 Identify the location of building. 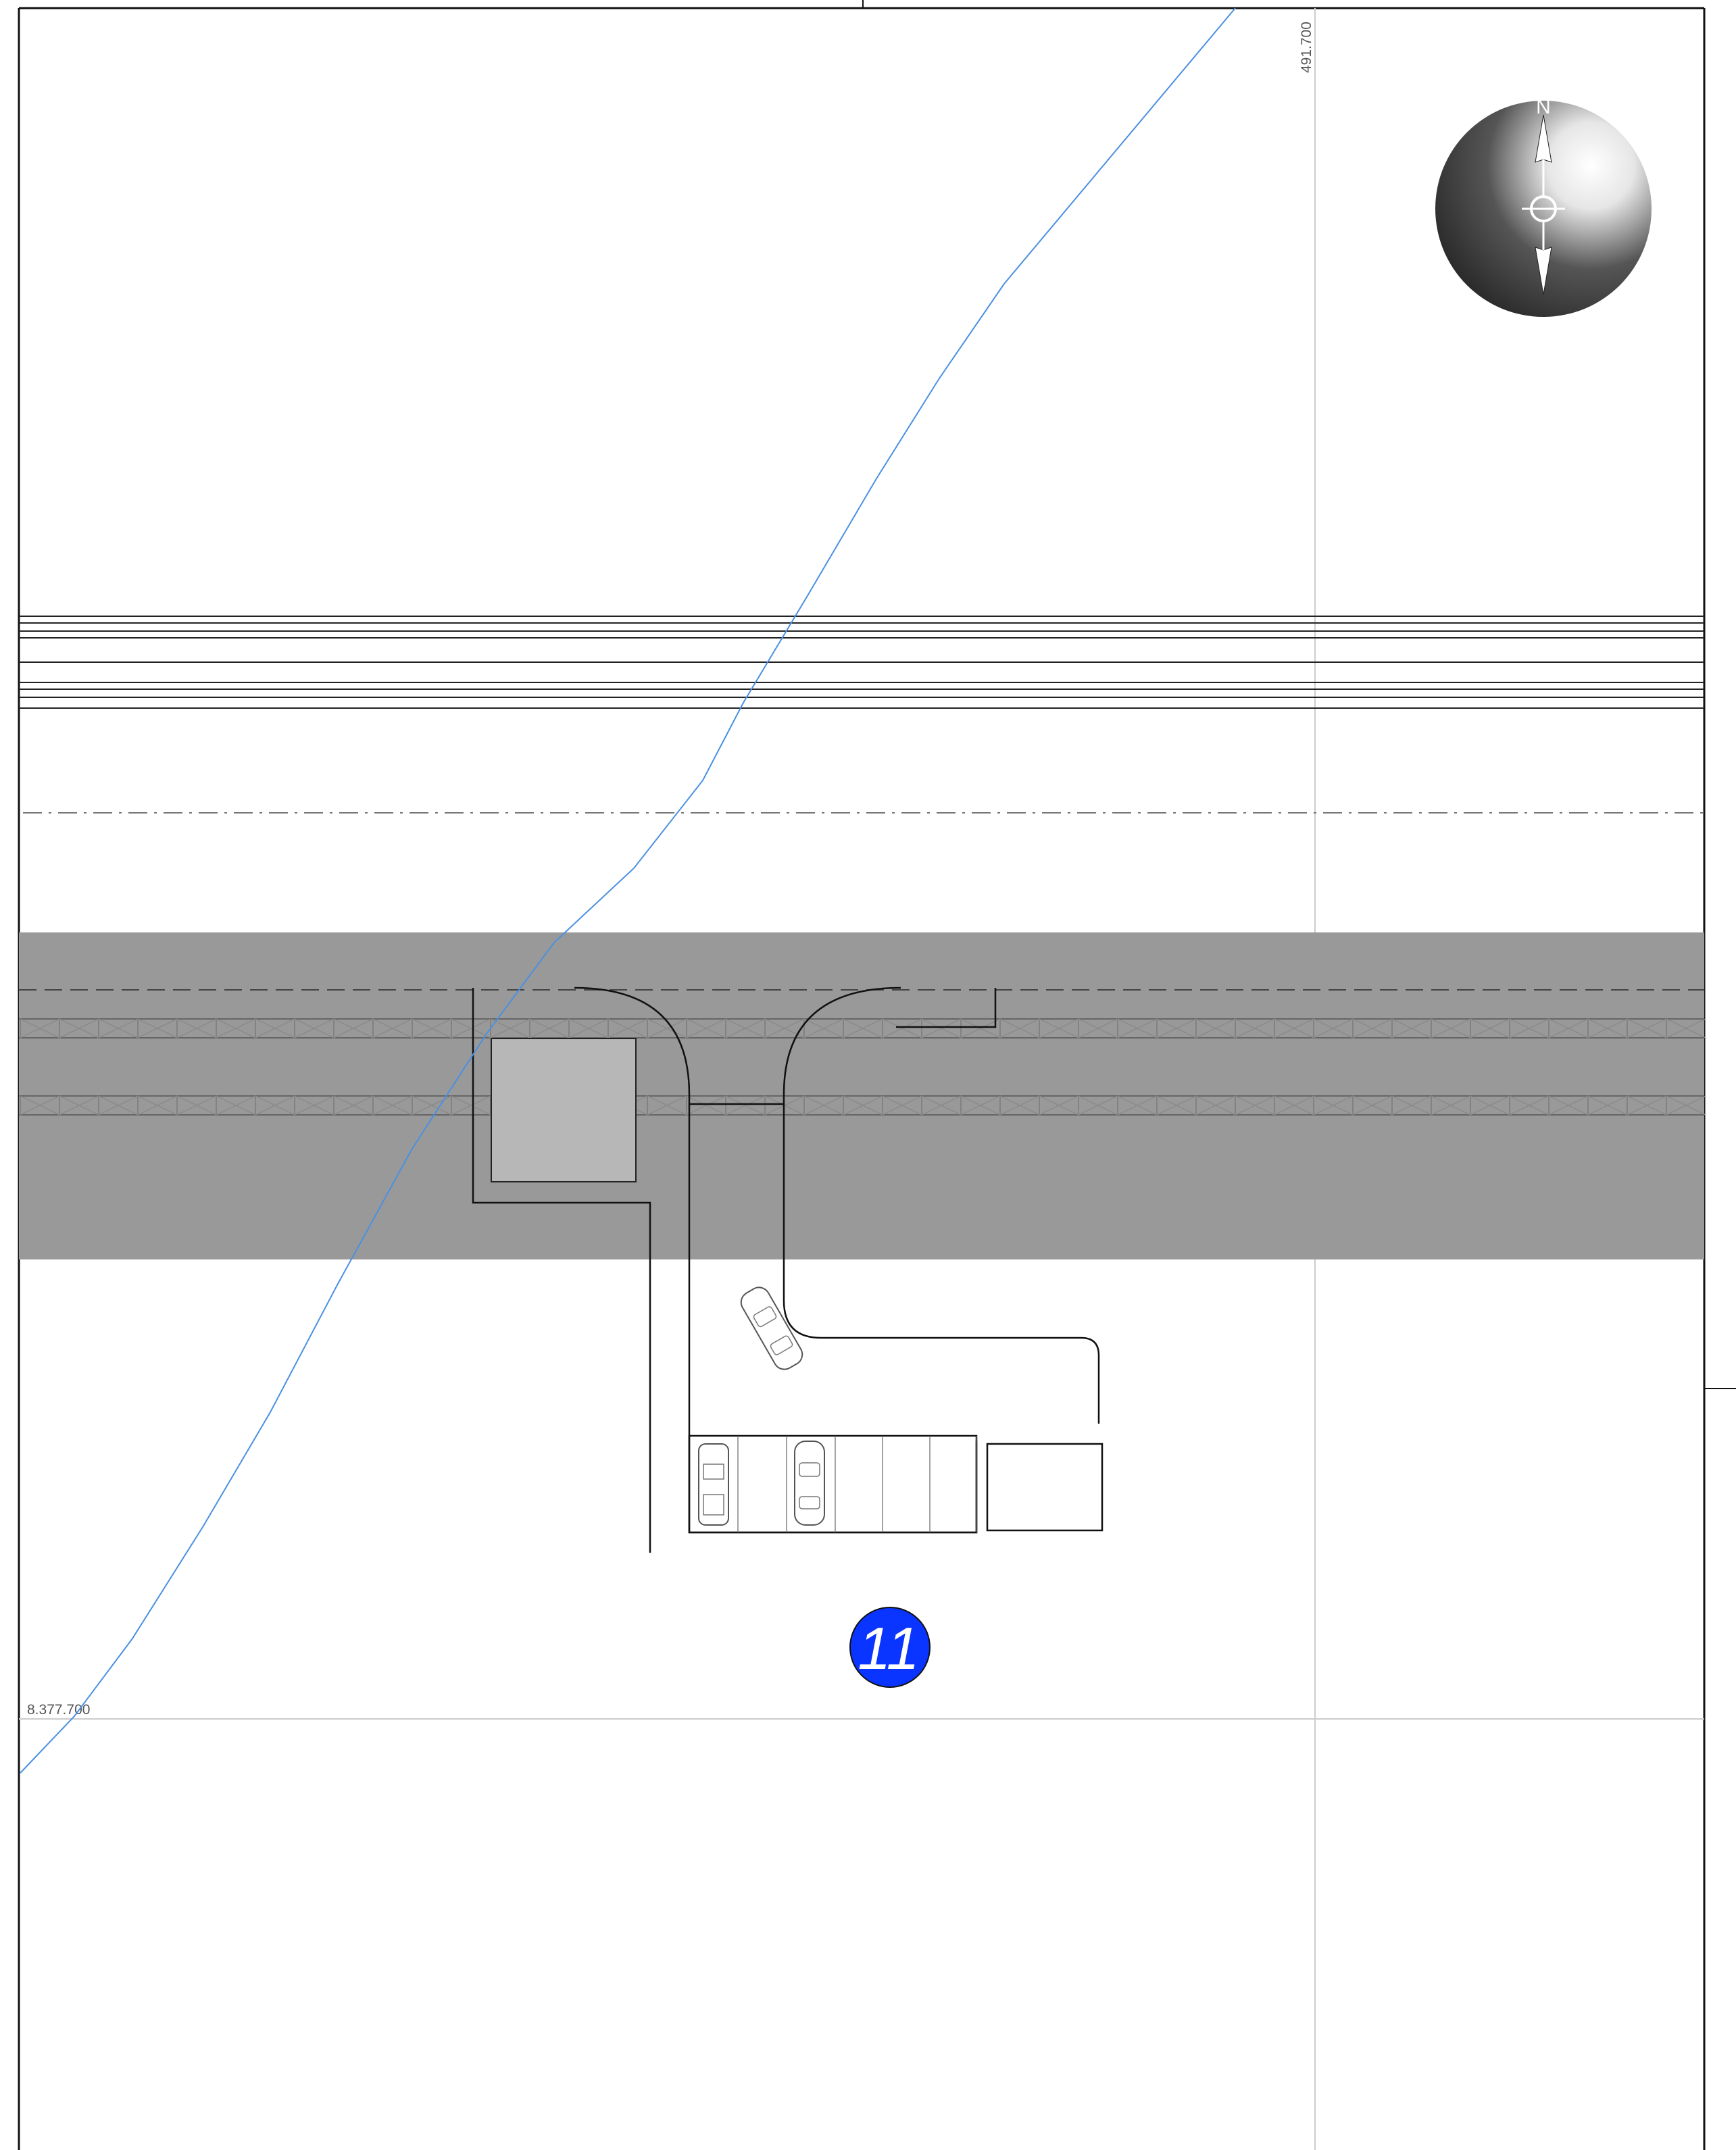
(564, 1110).